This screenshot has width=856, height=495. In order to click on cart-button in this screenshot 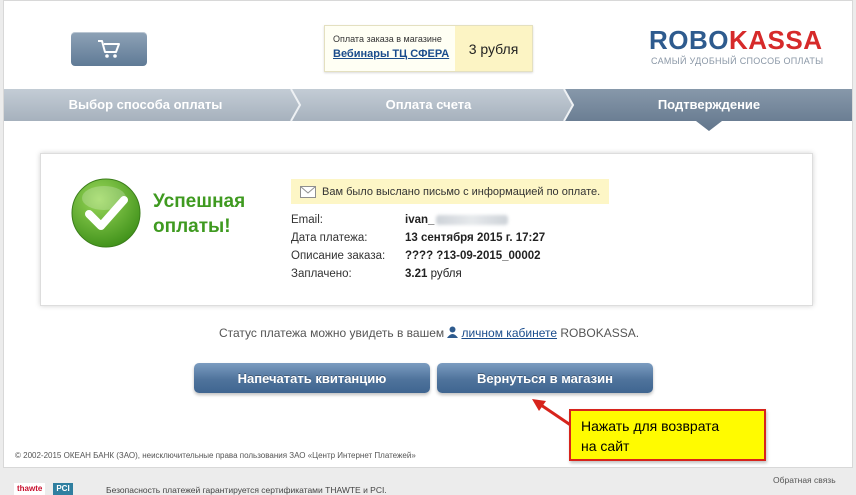, I will do `click(109, 49)`.